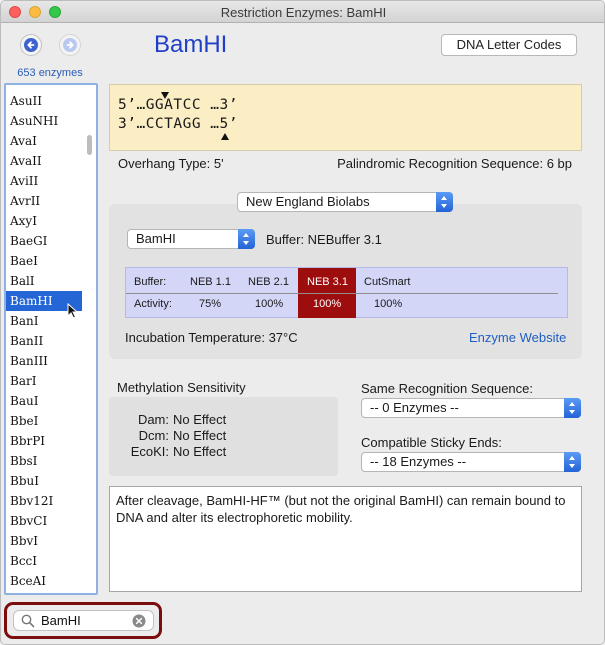 Image resolution: width=605 pixels, height=645 pixels. I want to click on supplier-select-value: New England Biolabs, so click(308, 201).